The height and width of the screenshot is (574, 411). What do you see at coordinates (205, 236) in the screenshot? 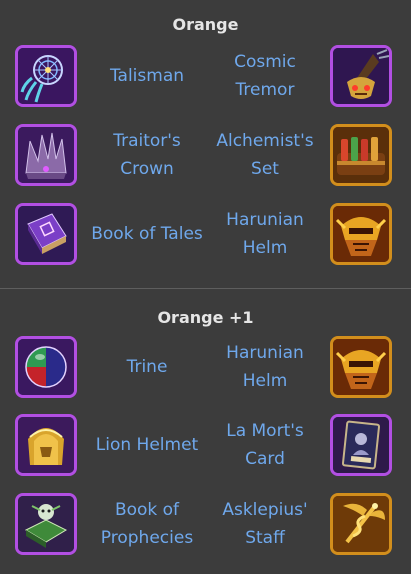
I see `item-row: Book of Tales Harunian Helm` at bounding box center [205, 236].